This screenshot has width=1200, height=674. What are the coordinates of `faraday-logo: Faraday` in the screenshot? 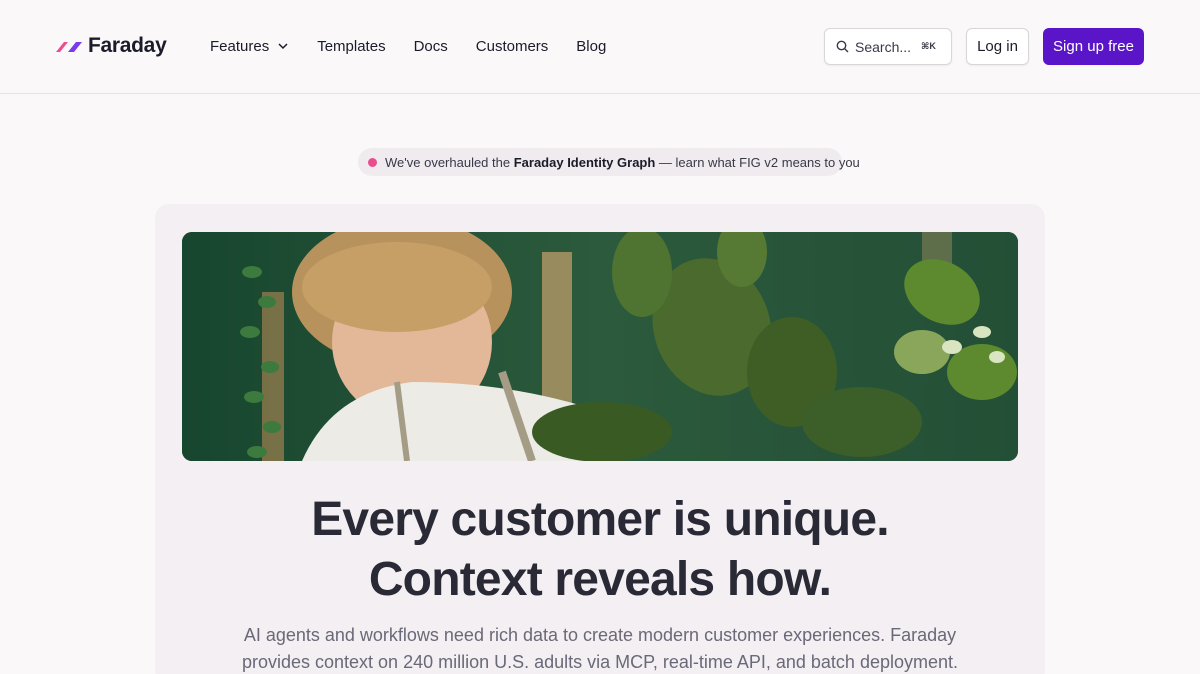 It's located at (111, 46).